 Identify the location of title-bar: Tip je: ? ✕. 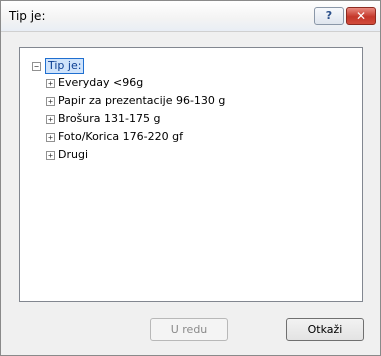
(190, 16).